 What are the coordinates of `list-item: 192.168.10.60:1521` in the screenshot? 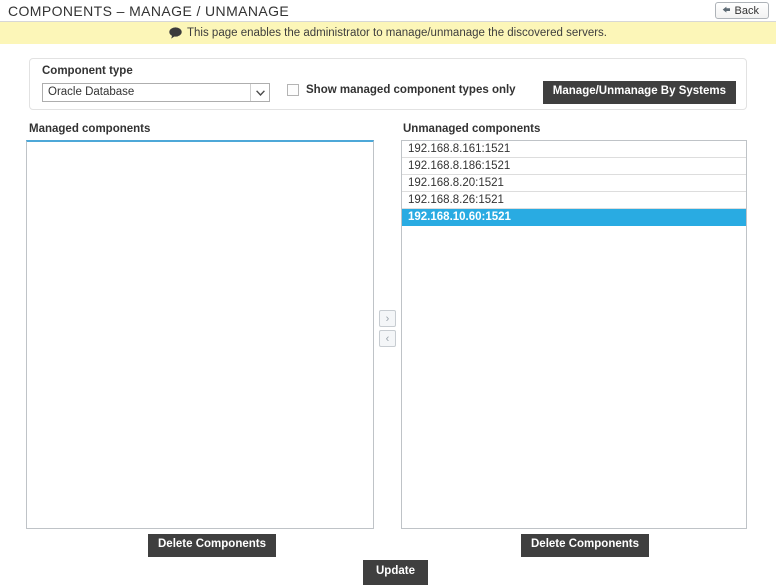 It's located at (574, 217).